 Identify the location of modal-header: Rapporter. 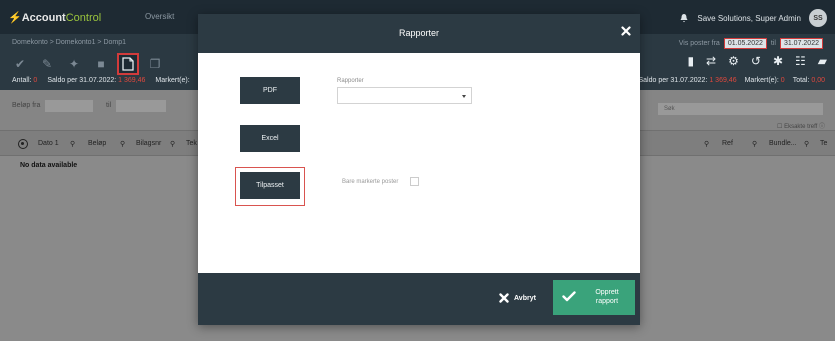
(419, 33).